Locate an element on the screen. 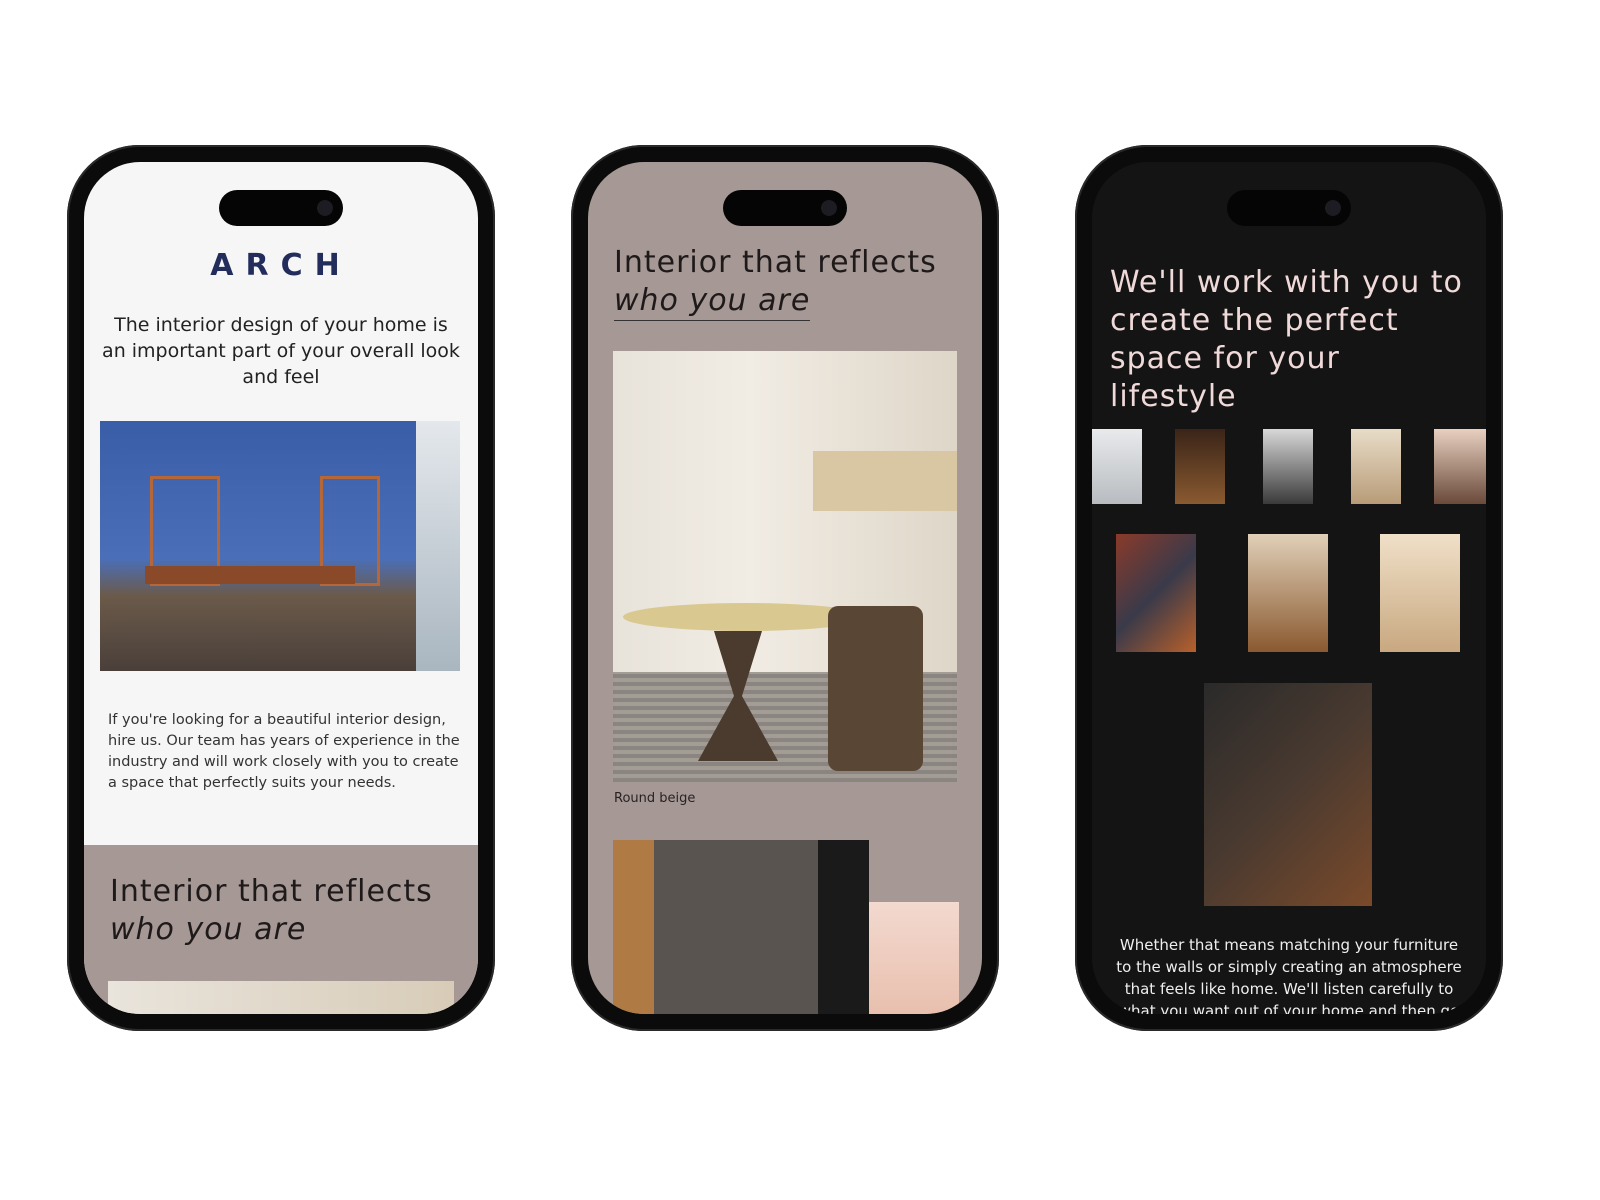  section-interior: Interior that reflects who you are is located at coordinates (281, 929).